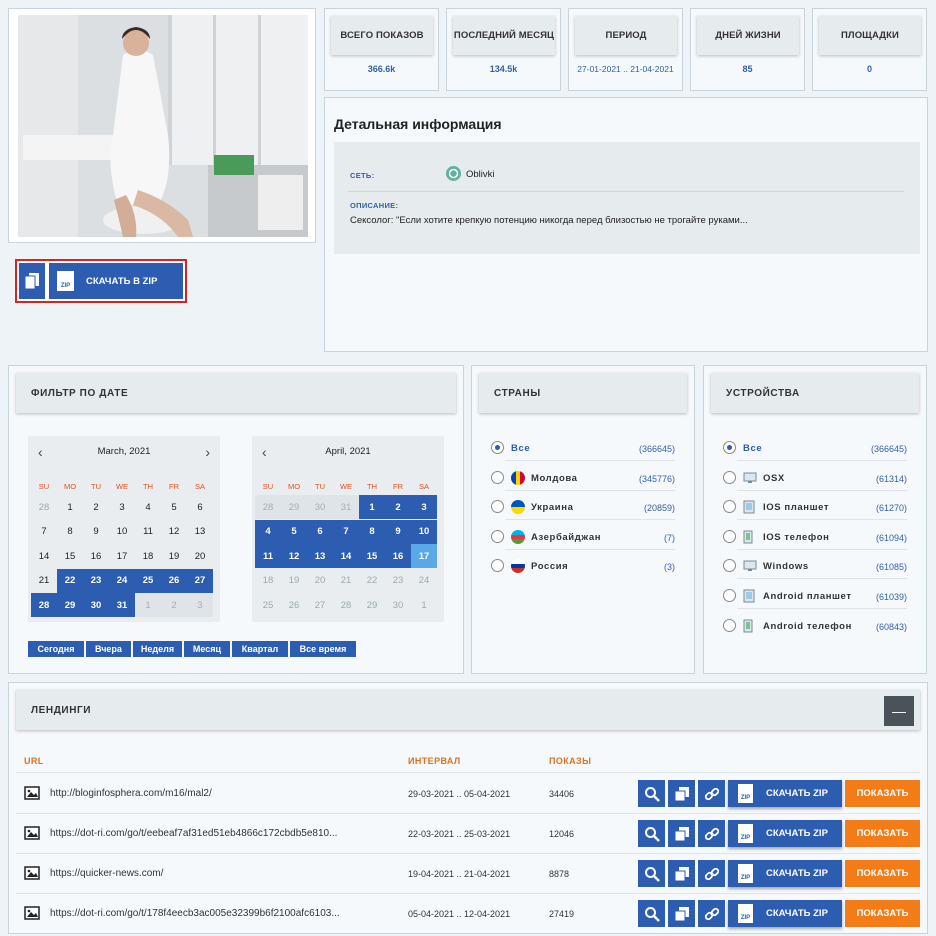 The image size is (936, 936). I want to click on calendar-prev-button: ‹, so click(40, 452).